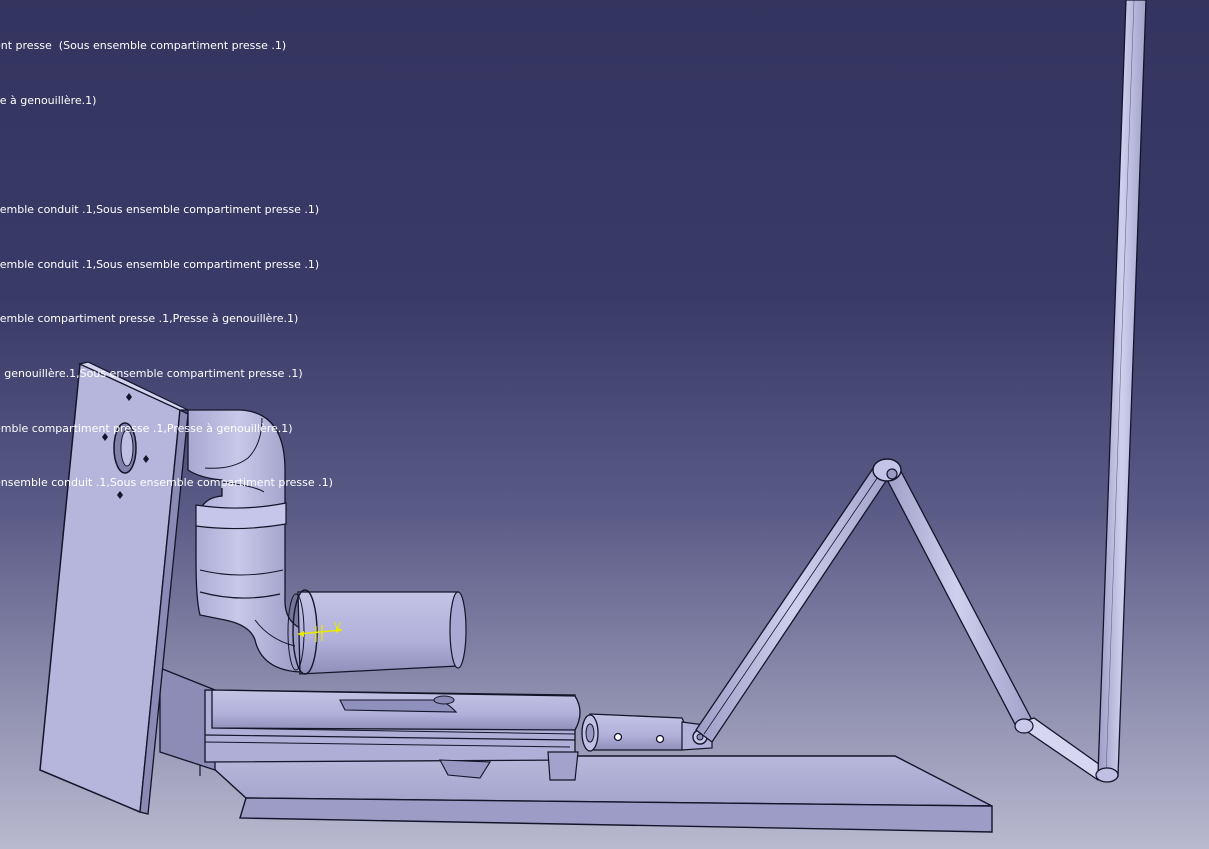  Describe the element at coordinates (396, 712) in the screenshot. I see `press-cylinder` at that location.